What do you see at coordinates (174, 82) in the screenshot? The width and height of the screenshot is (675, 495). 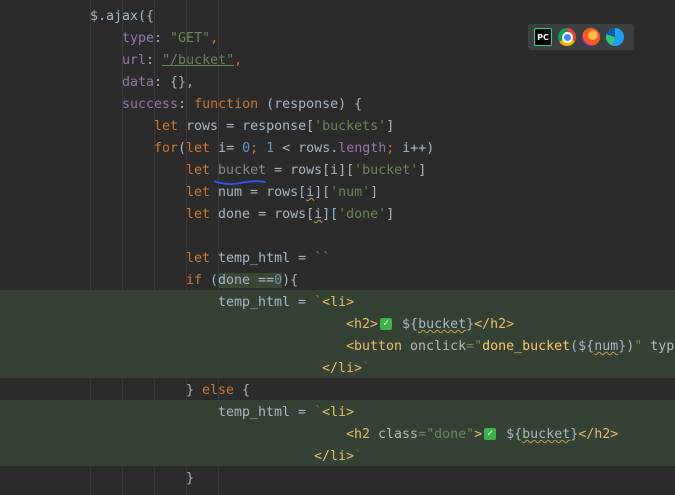 I see `code-token: : {},` at bounding box center [174, 82].